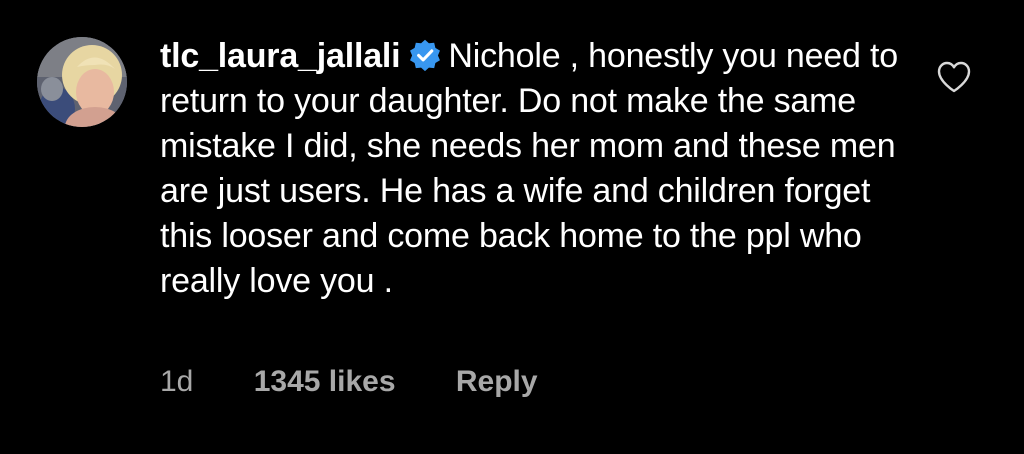 This screenshot has height=454, width=1024. I want to click on username: tlc_laura_jallali, so click(280, 56).